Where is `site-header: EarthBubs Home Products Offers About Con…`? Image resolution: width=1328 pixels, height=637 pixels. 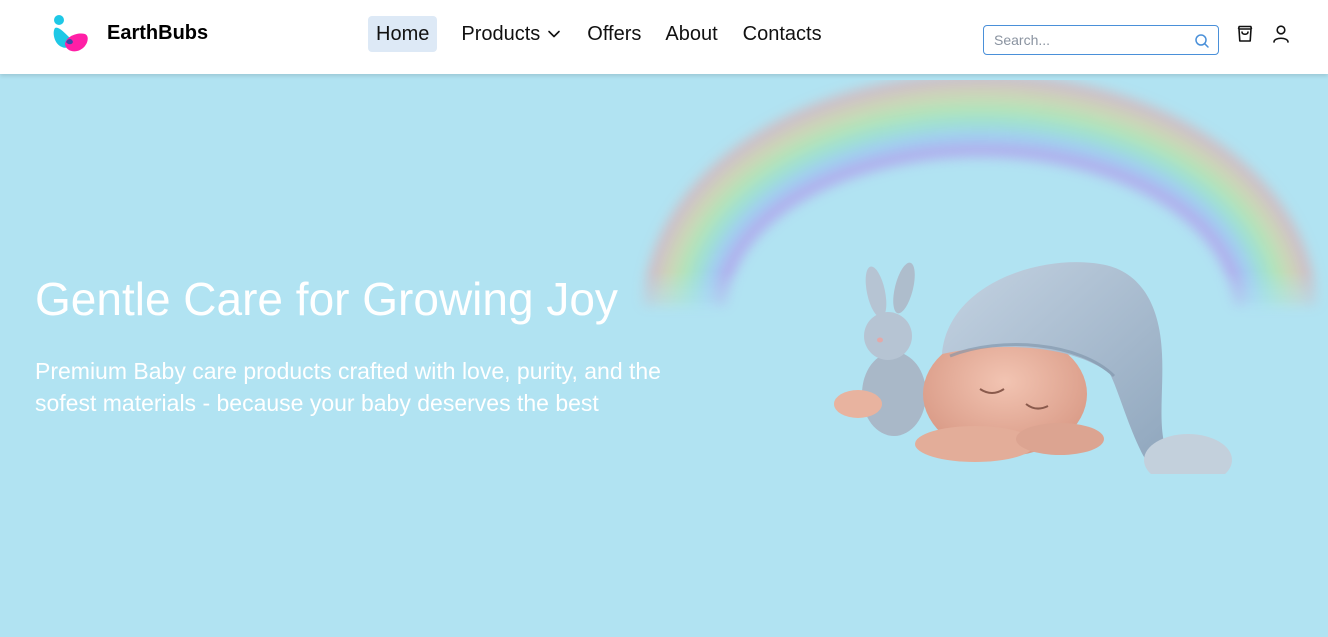
site-header: EarthBubs Home Products Offers About Con… is located at coordinates (664, 37).